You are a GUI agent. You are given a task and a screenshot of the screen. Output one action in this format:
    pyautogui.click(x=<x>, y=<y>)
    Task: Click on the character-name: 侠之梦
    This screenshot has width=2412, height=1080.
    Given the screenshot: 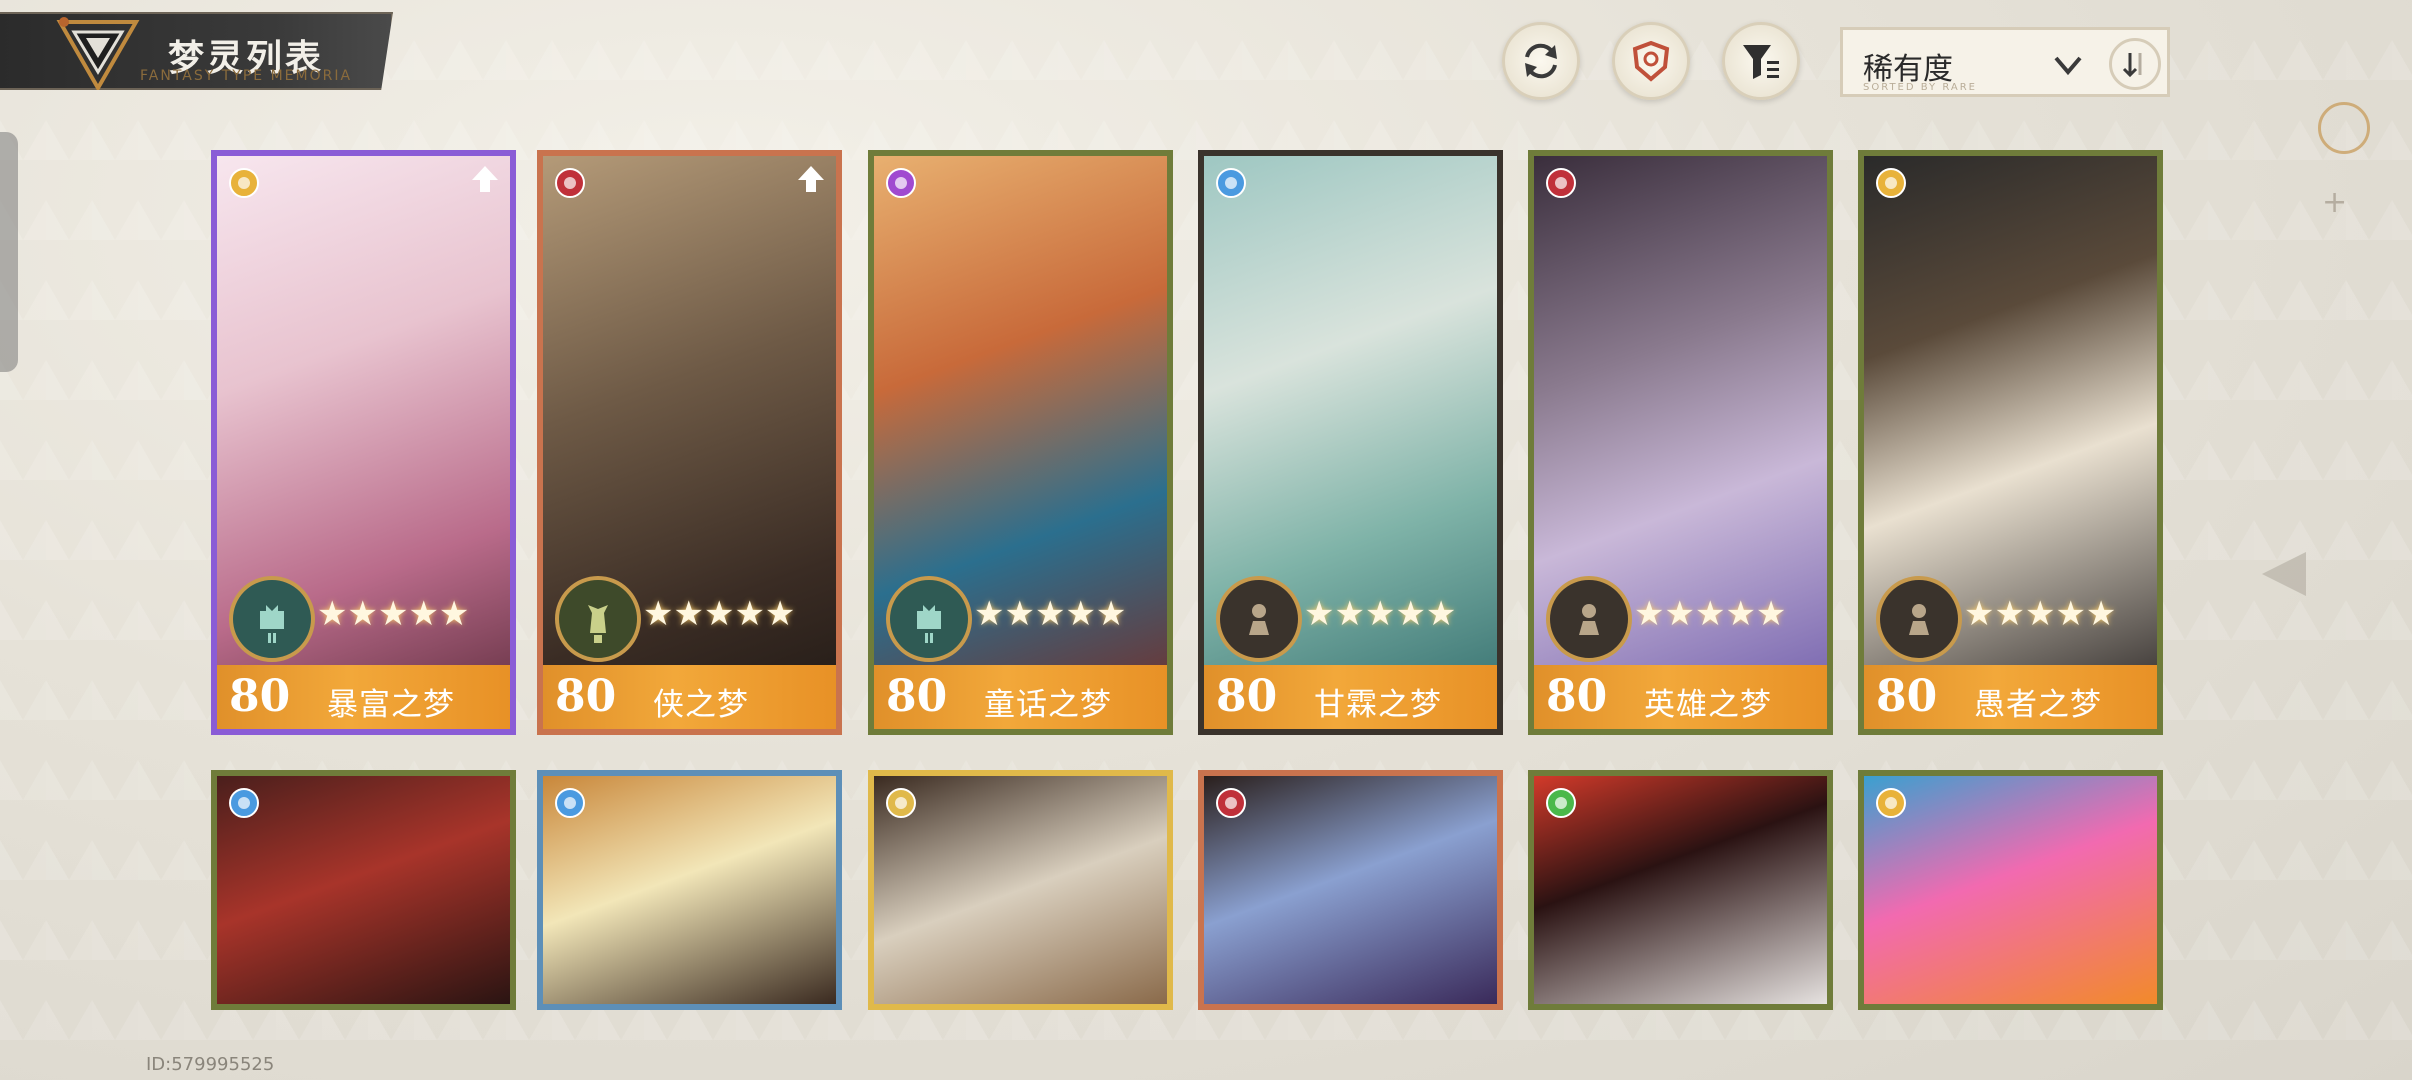 What is the action you would take?
    pyautogui.click(x=701, y=705)
    